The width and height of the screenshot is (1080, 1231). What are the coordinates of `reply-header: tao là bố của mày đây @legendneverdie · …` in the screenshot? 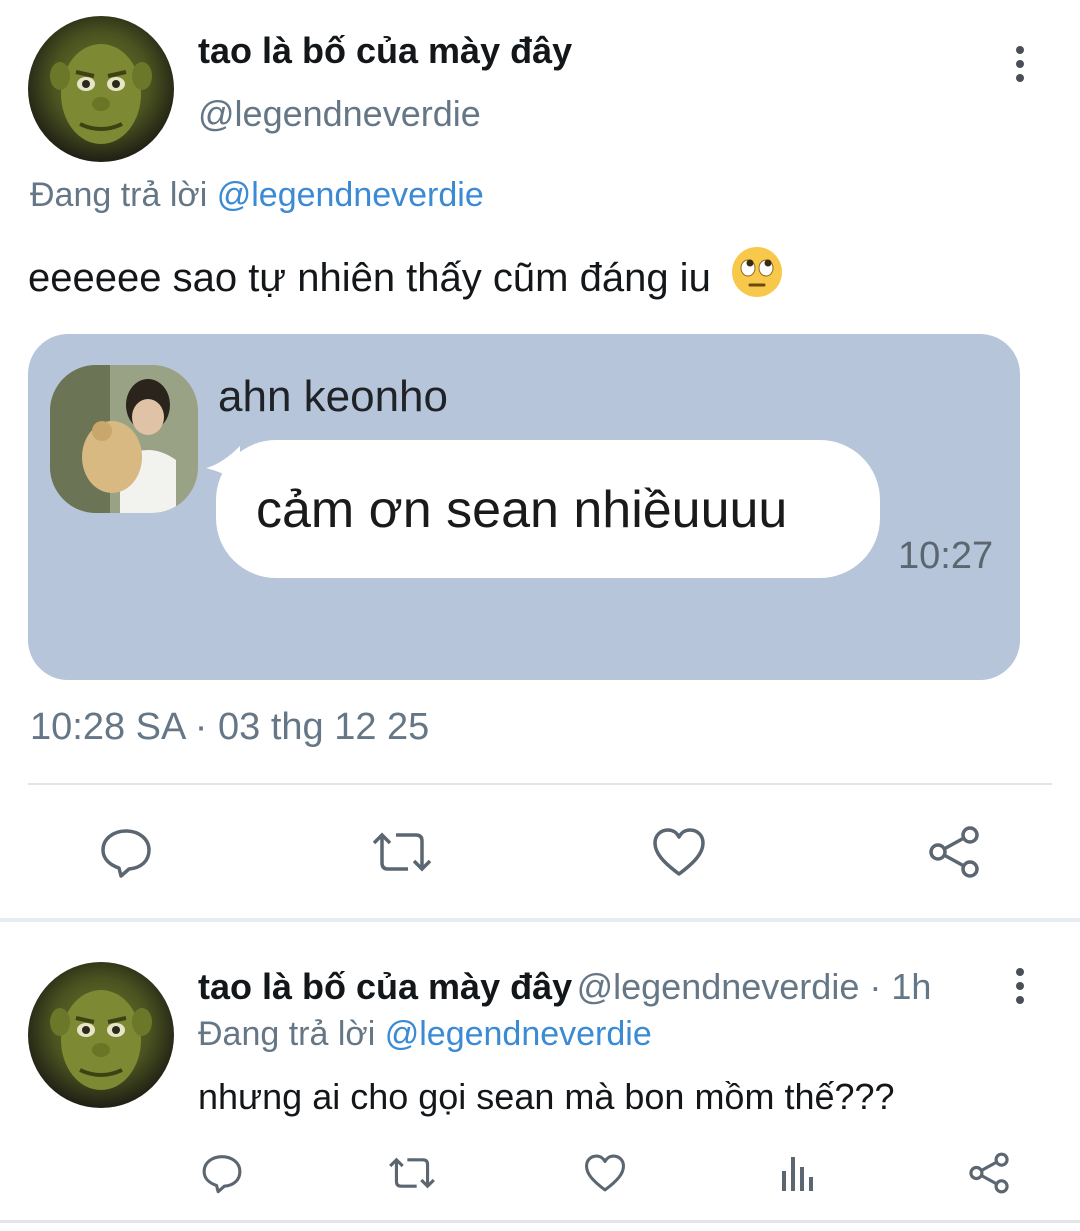 It's located at (564, 987).